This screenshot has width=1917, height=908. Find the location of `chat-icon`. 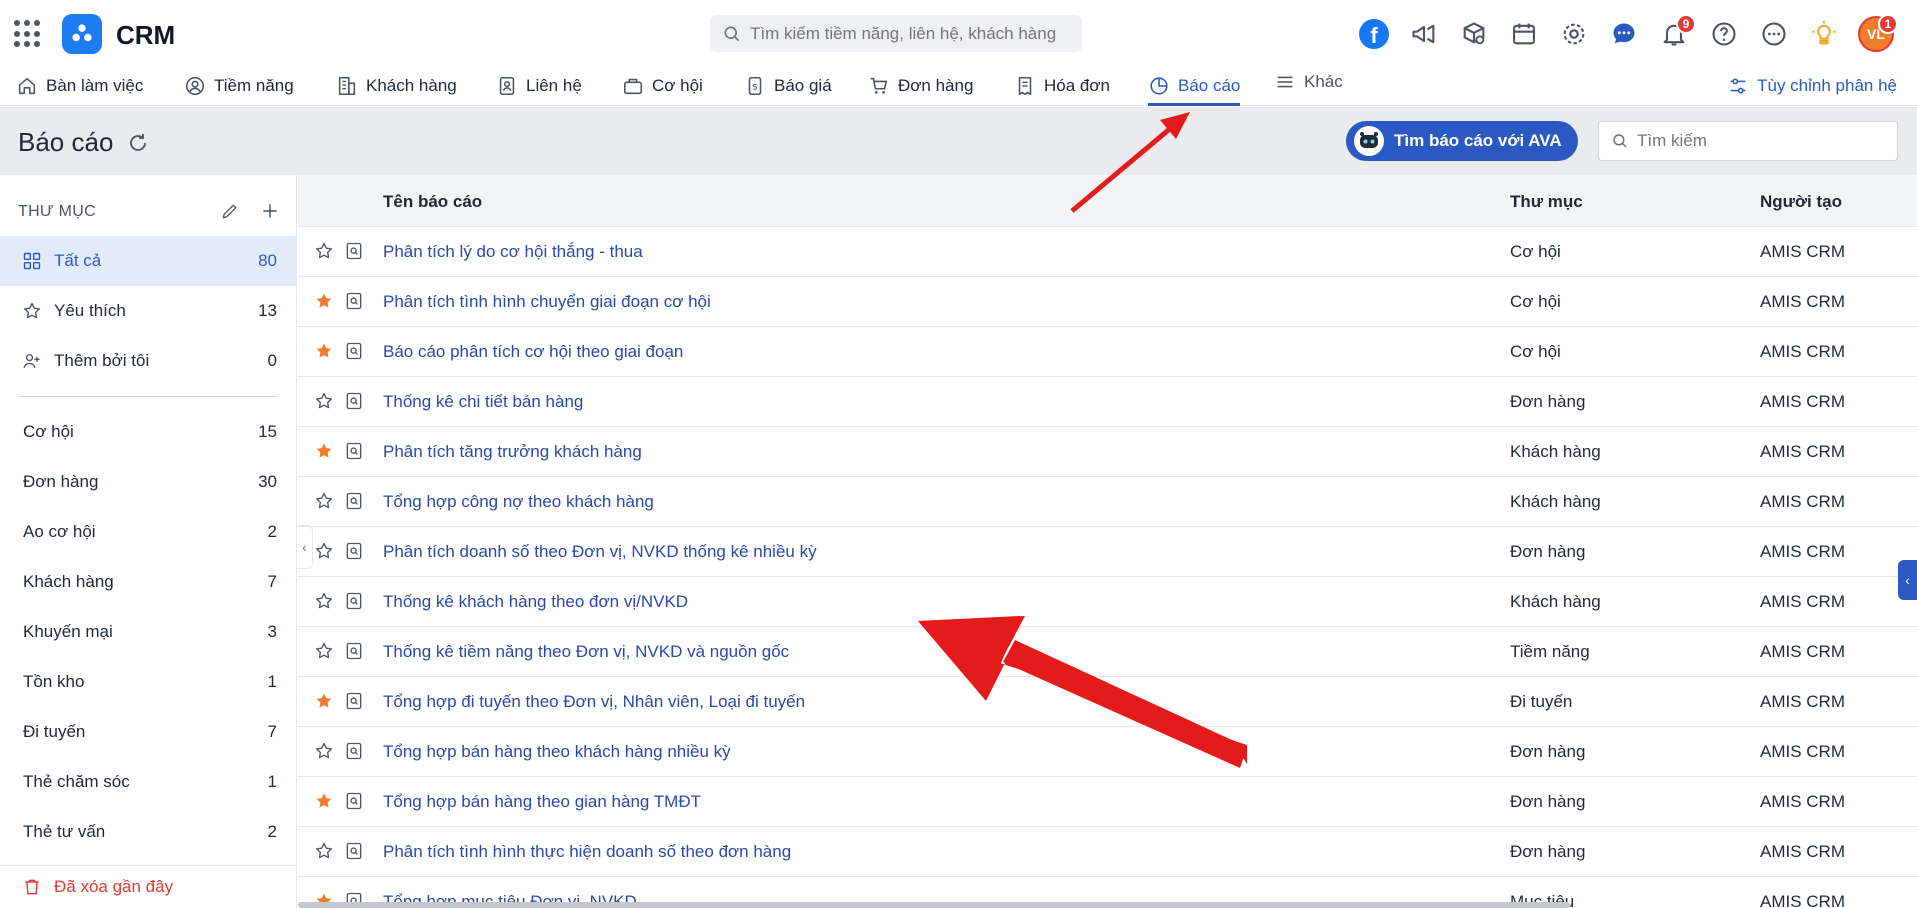

chat-icon is located at coordinates (1624, 34).